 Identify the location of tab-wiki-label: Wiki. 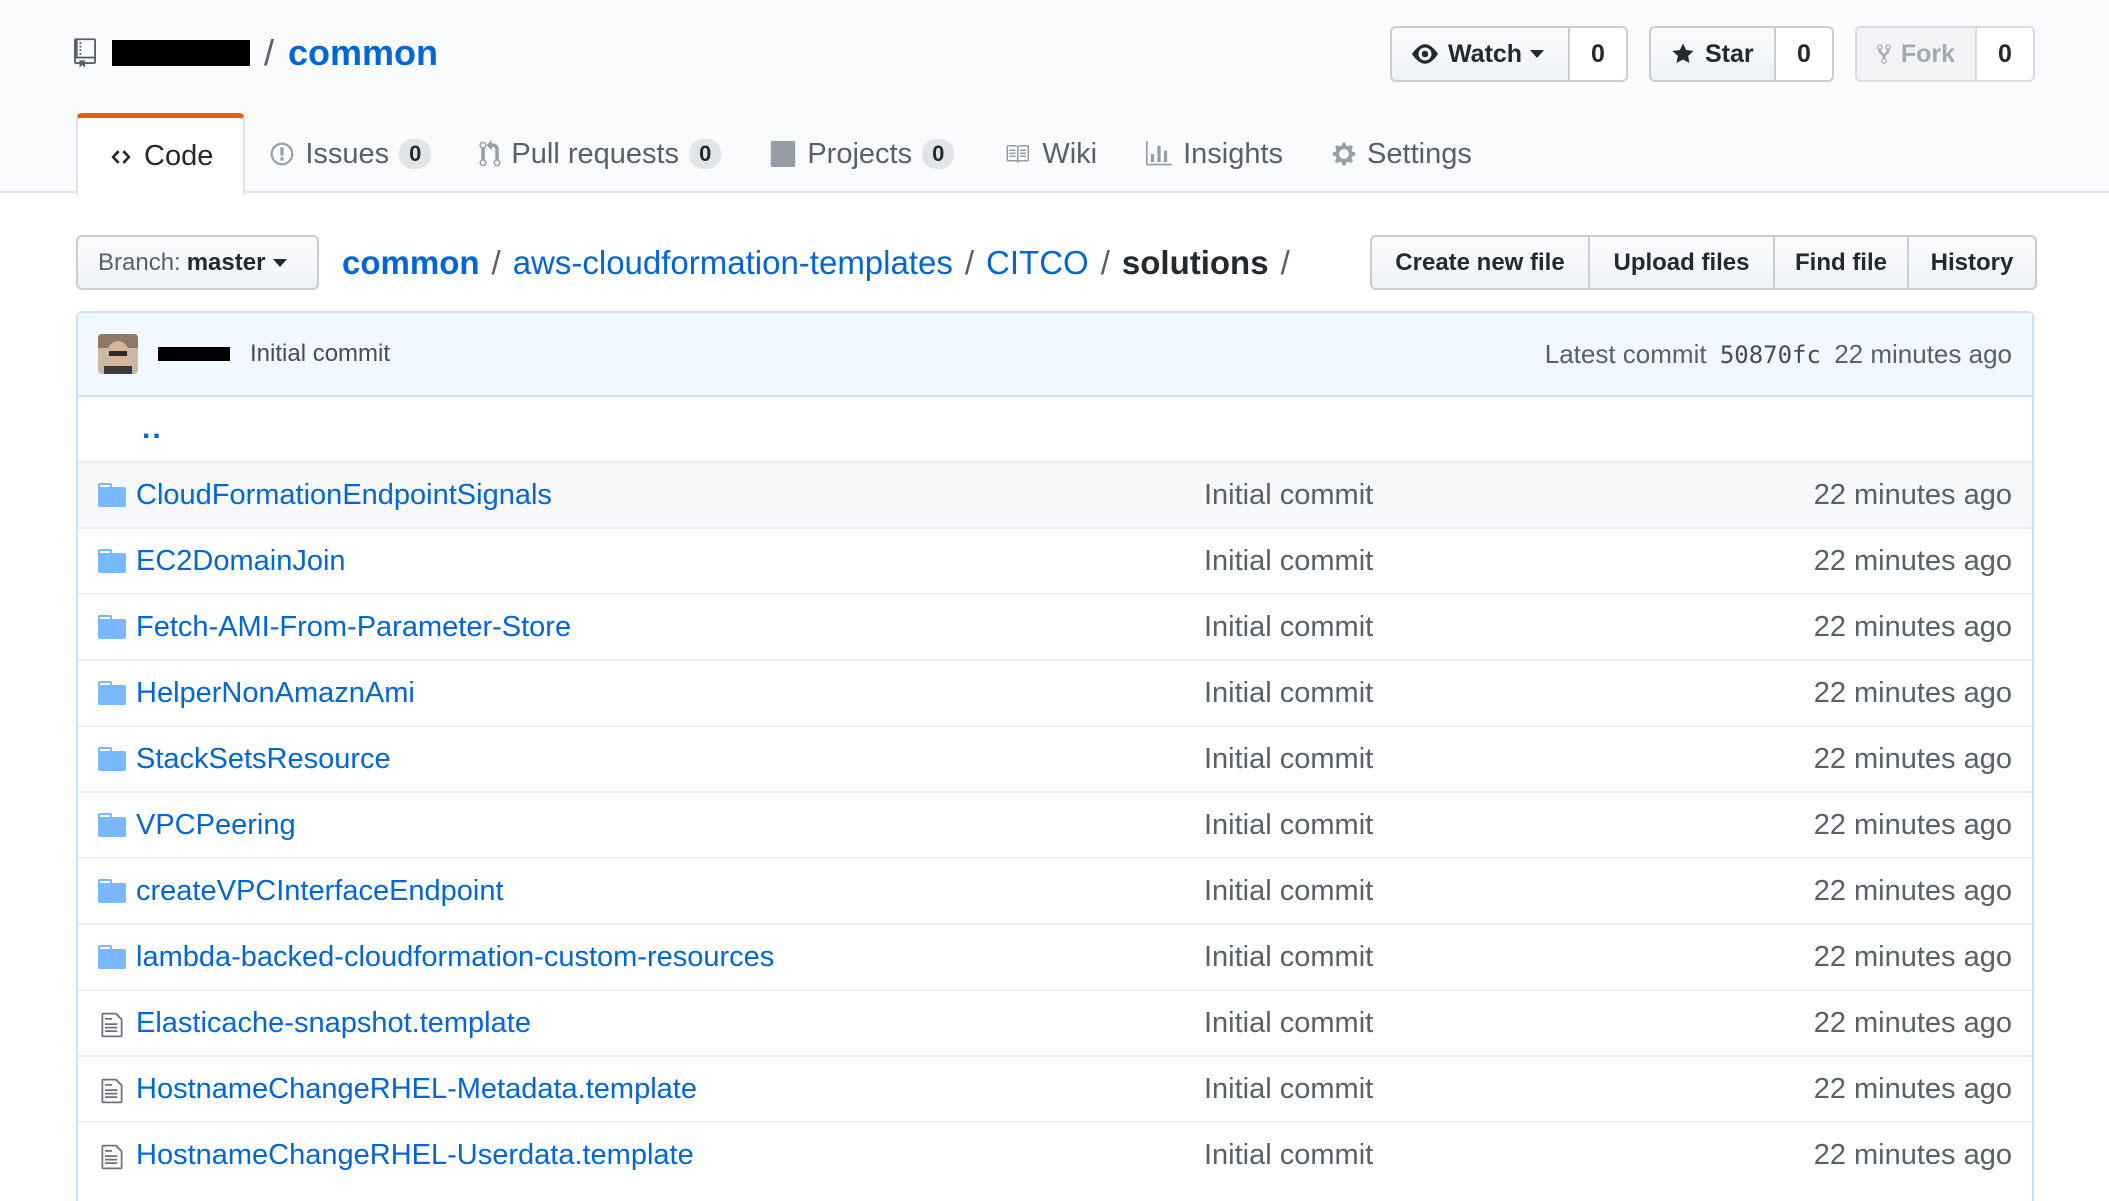
(1070, 153).